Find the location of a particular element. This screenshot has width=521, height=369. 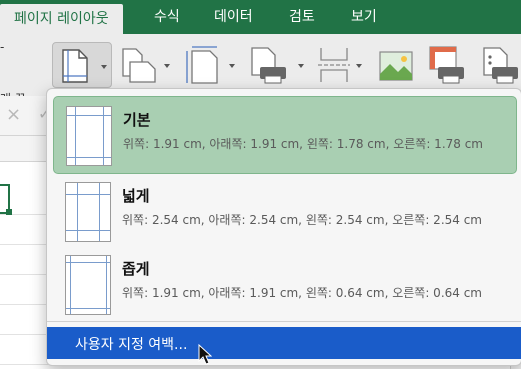

margins-icon is located at coordinates (75, 66).